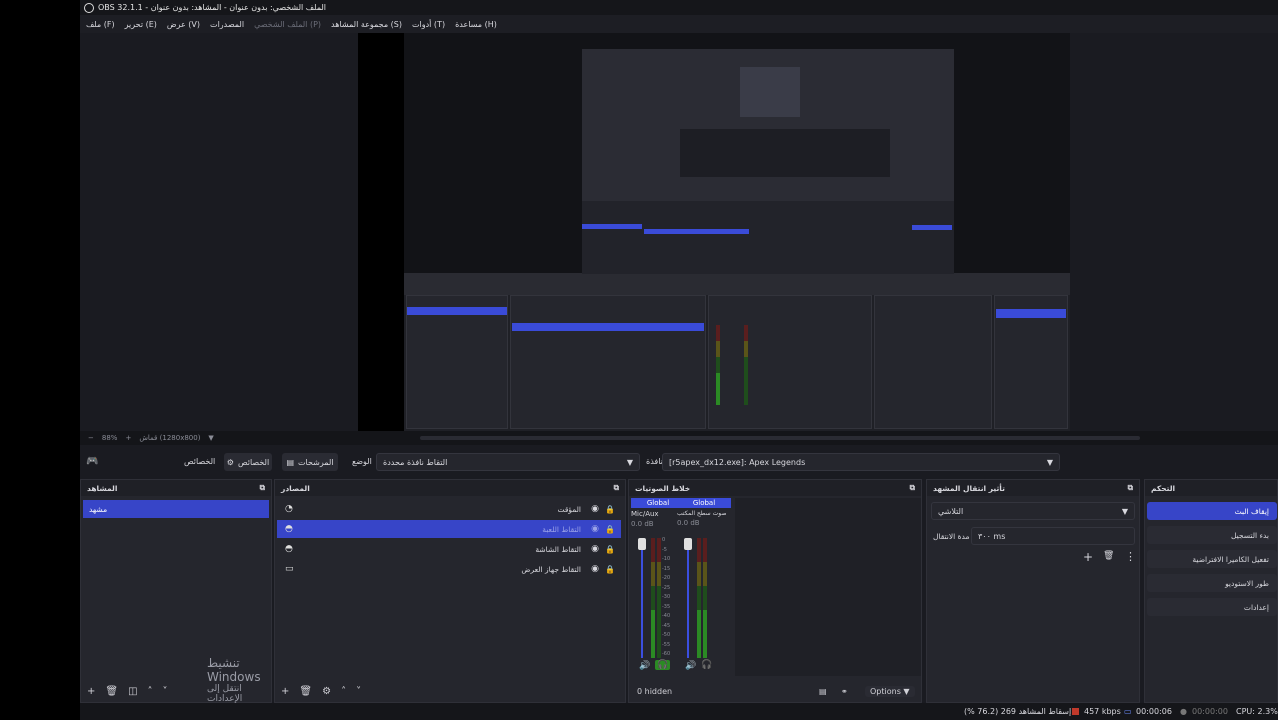 The width and height of the screenshot is (1278, 720). Describe the element at coordinates (176, 509) in the screenshot. I see `scene-item: مشهد` at that location.